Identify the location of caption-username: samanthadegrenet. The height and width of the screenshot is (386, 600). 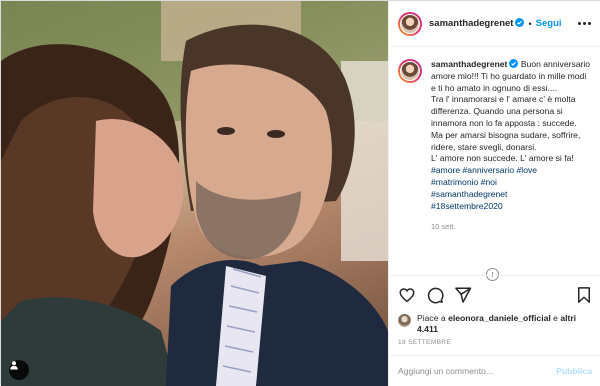
(475, 64).